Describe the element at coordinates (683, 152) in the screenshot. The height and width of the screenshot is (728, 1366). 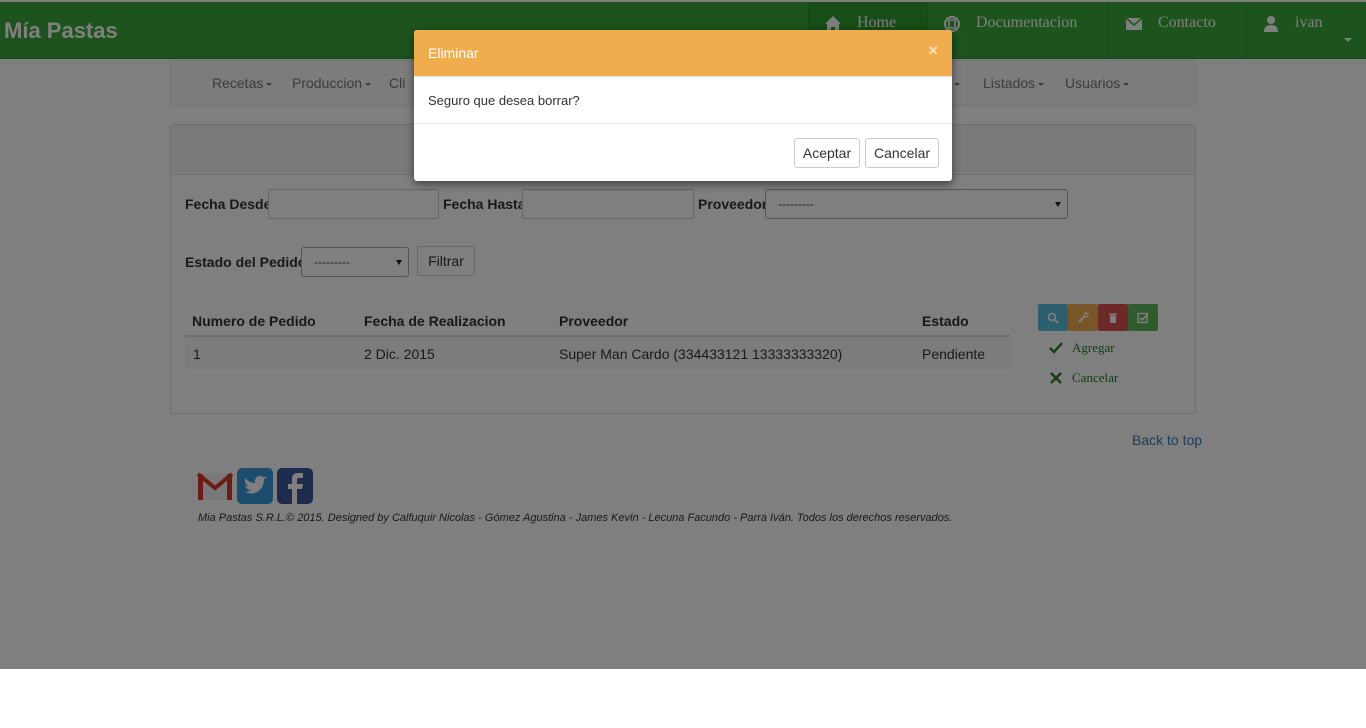
I see `modal-footer: Aceptar Cancelar` at that location.